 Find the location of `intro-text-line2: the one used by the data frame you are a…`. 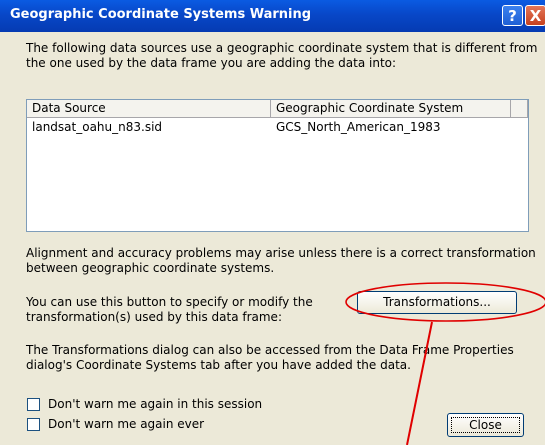

intro-text-line2: the one used by the data frame you are a… is located at coordinates (211, 63).